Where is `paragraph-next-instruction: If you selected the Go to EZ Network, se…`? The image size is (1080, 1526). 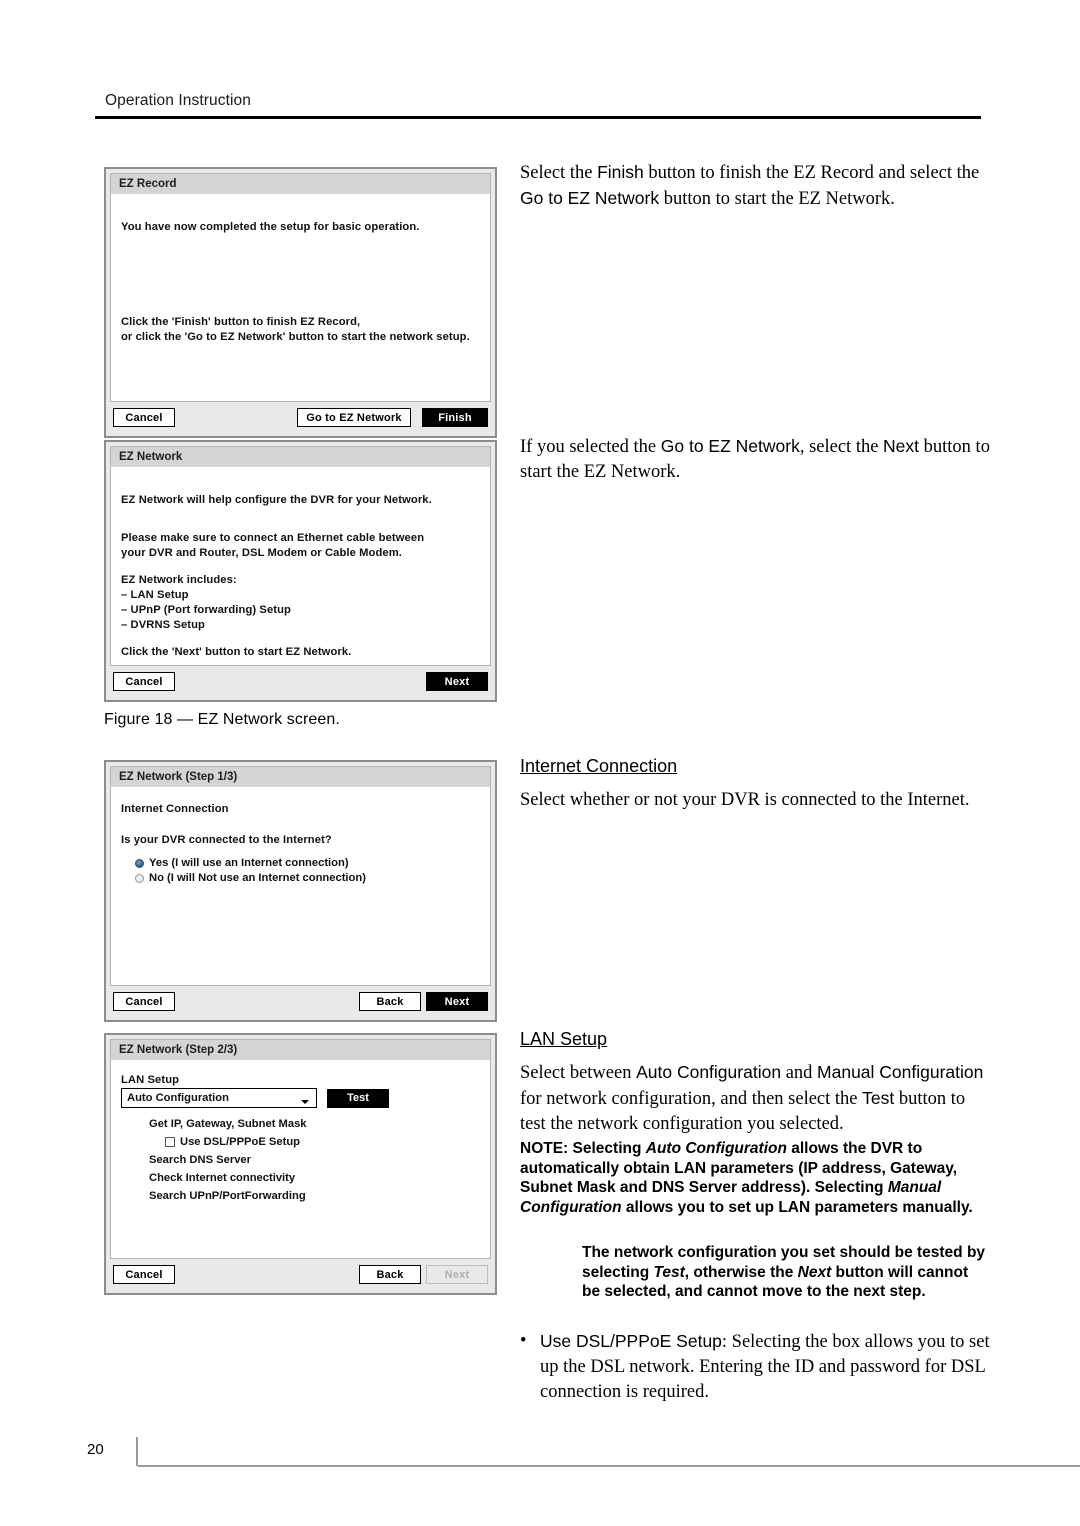
paragraph-next-instruction: If you selected the Go to EZ Network, se… is located at coordinates (755, 459).